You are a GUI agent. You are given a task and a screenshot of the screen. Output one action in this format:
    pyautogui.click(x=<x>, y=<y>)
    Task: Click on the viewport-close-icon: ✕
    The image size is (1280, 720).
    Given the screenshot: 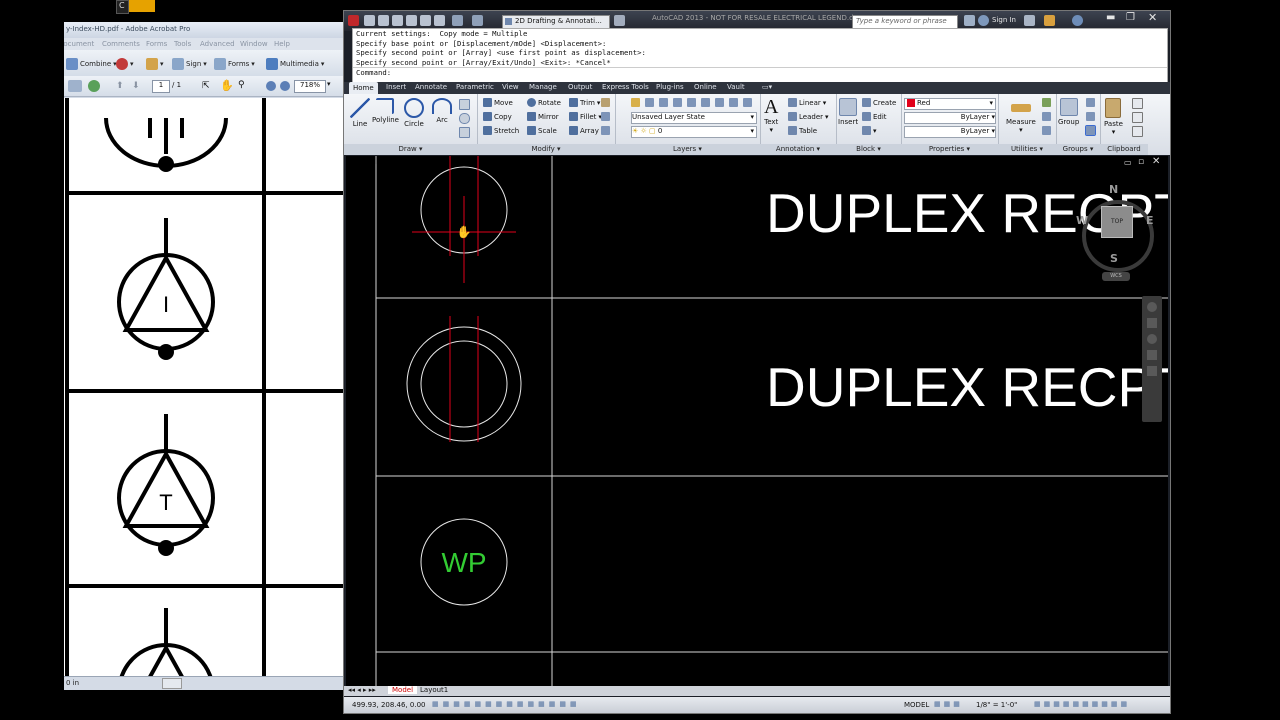 What is the action you would take?
    pyautogui.click(x=1156, y=161)
    